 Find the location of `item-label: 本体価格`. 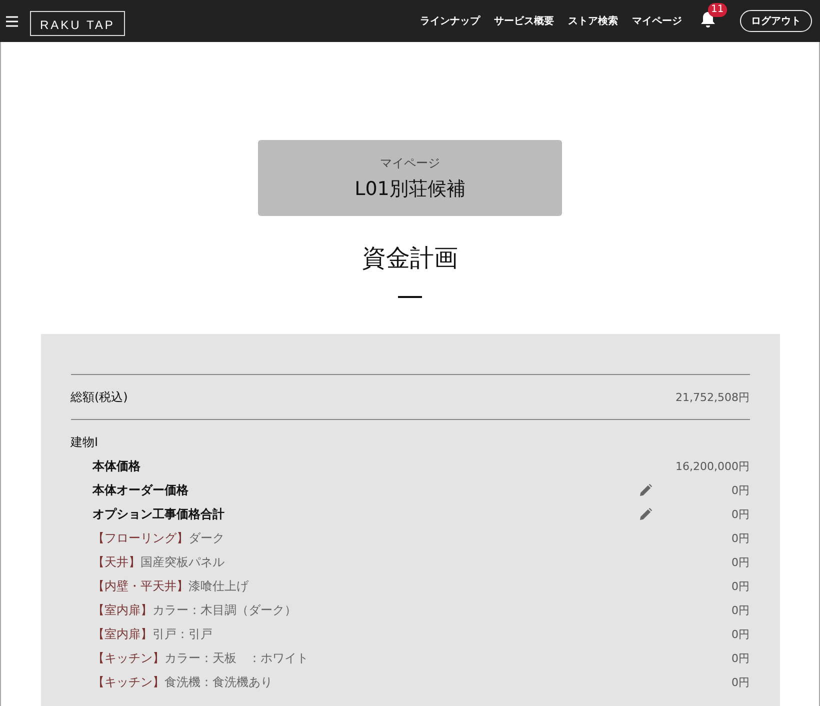

item-label: 本体価格 is located at coordinates (116, 466).